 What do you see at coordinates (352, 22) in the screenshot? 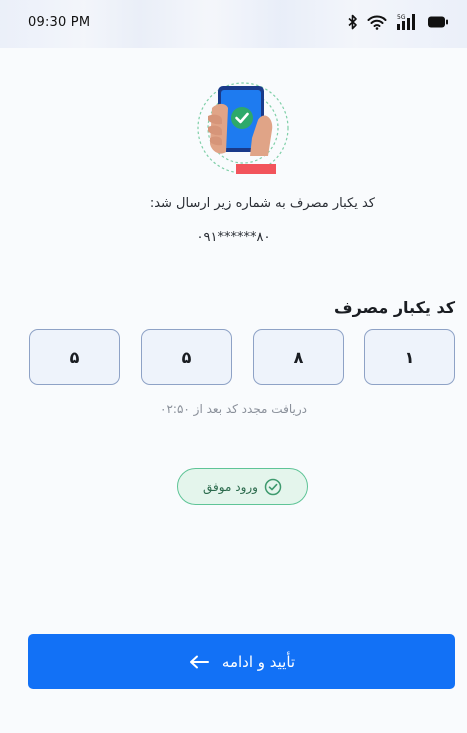
I see `bluetooth-icon` at bounding box center [352, 22].